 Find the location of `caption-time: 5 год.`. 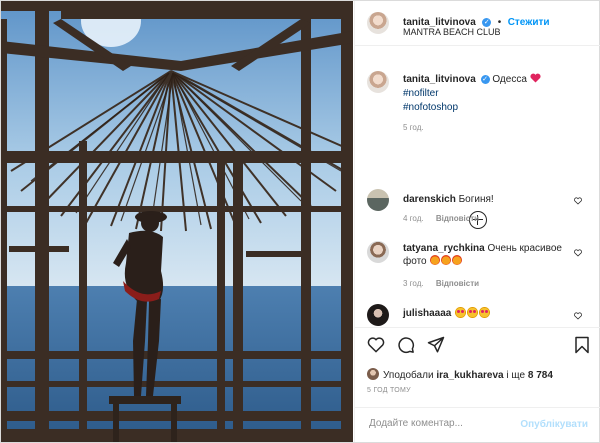

caption-time: 5 год. is located at coordinates (413, 127).